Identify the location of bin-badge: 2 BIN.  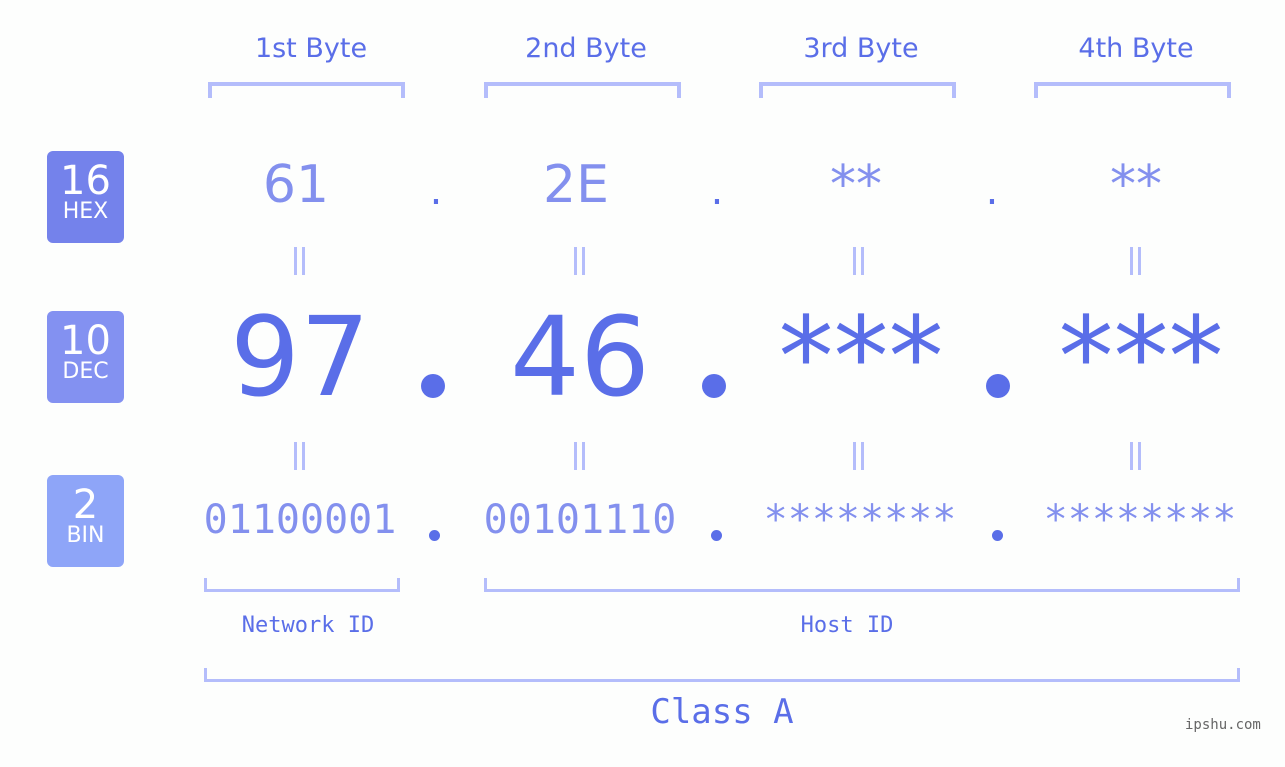
(85, 521).